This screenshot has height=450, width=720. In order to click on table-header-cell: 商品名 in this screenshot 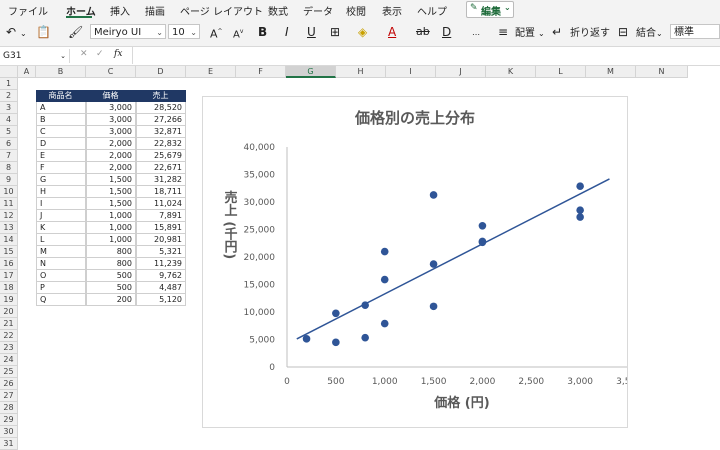, I will do `click(61, 96)`.